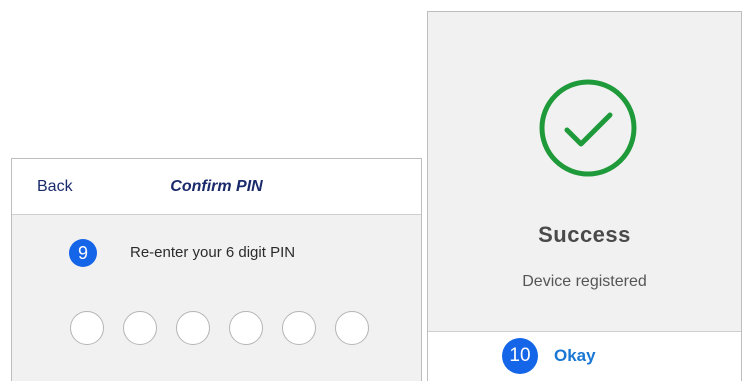 The width and height of the screenshot is (754, 381). What do you see at coordinates (83, 253) in the screenshot?
I see `step-badge-9: 9` at bounding box center [83, 253].